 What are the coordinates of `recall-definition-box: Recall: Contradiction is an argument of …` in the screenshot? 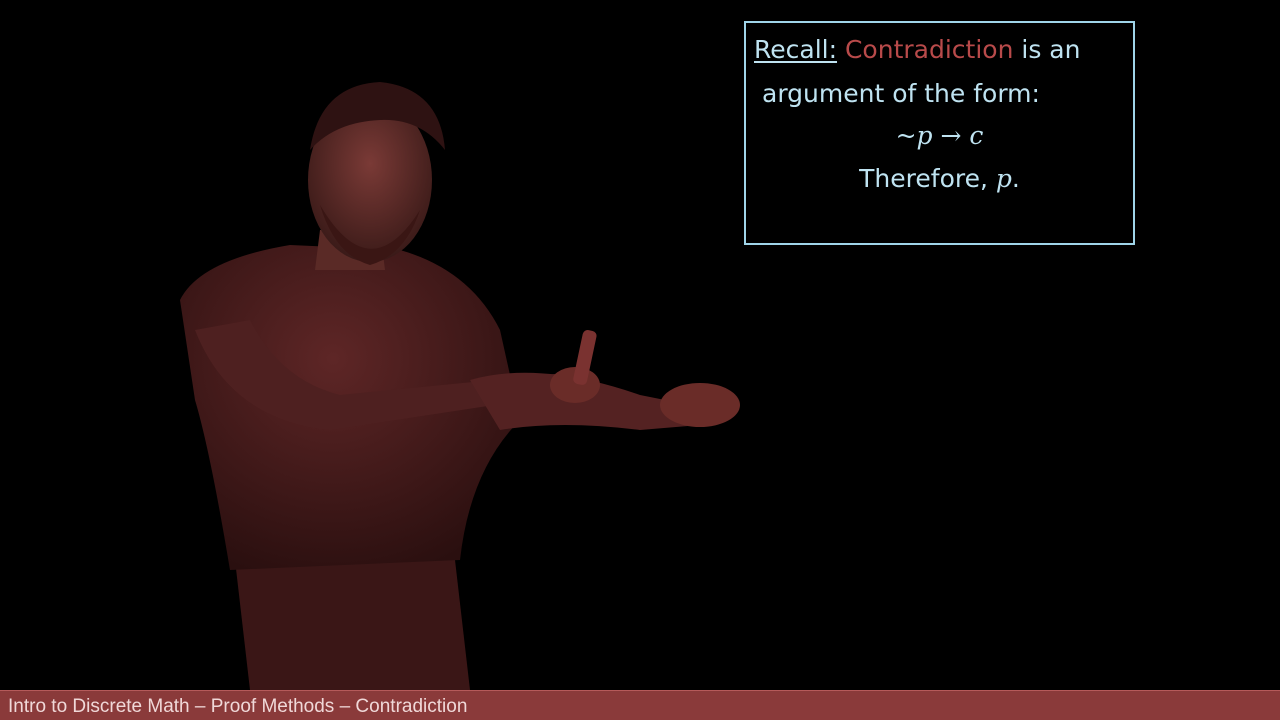 It's located at (939, 133).